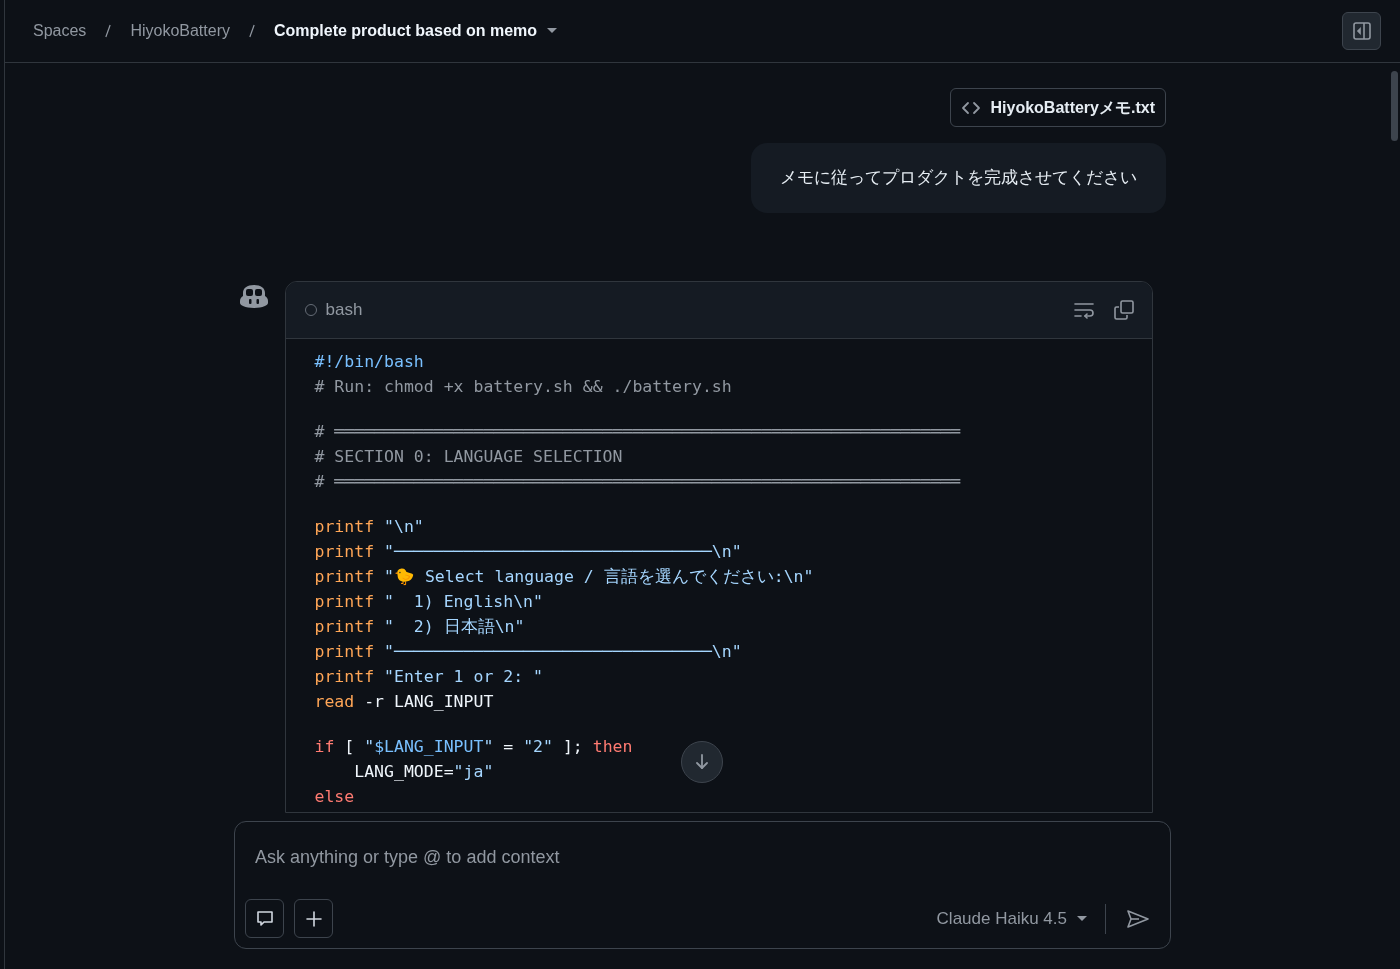  Describe the element at coordinates (1083, 309) in the screenshot. I see `wrap-lines-icon` at that location.